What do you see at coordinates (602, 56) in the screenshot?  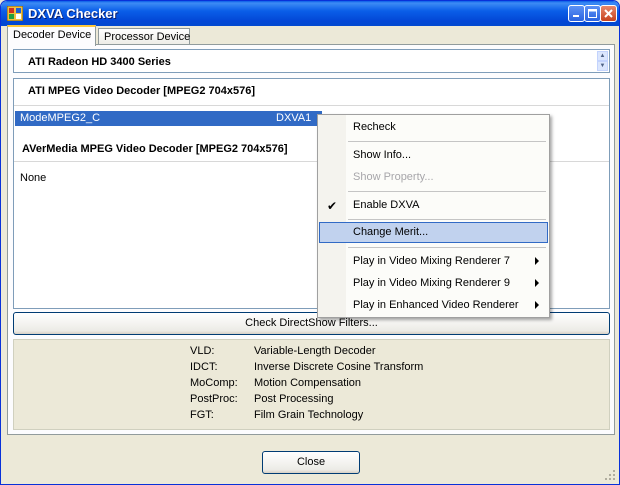 I see `spin-up-icon: ▲` at bounding box center [602, 56].